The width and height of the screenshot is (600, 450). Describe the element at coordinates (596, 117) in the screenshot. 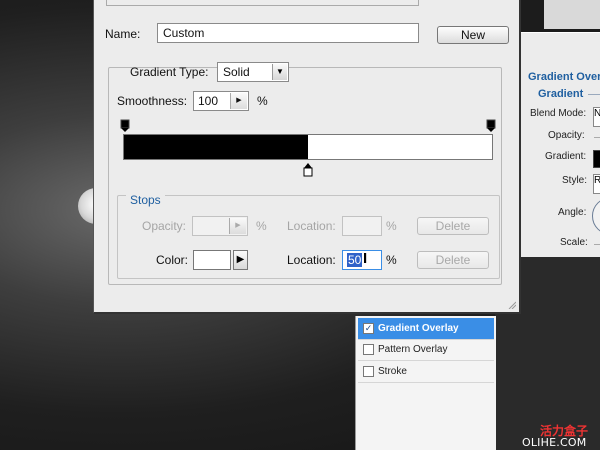

I see `blend-mode-select: N` at that location.